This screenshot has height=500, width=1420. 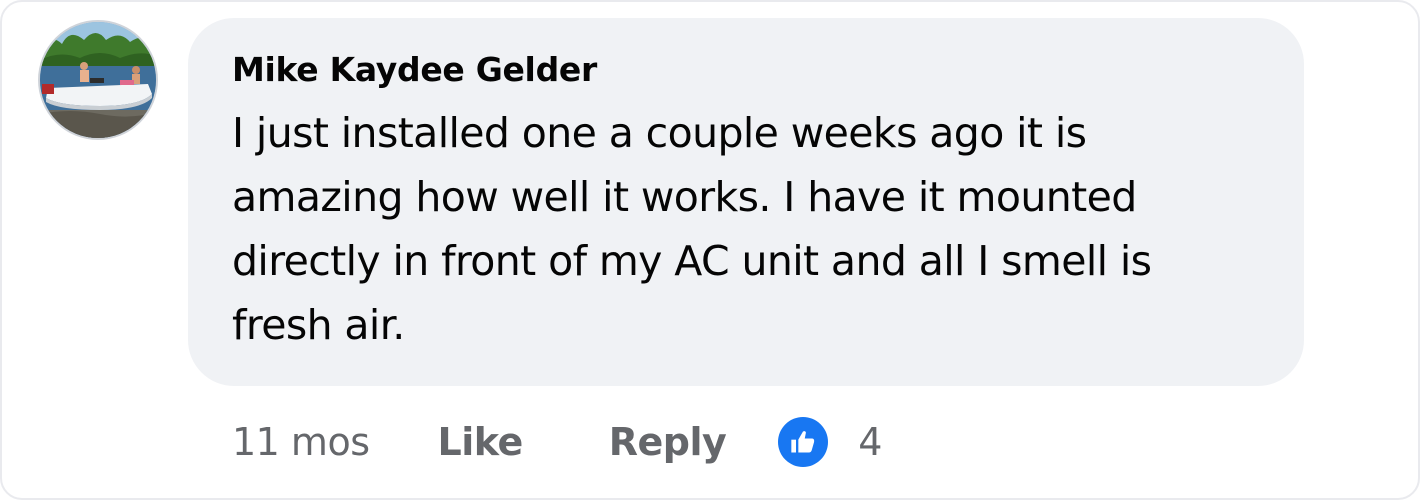 What do you see at coordinates (301, 442) in the screenshot?
I see `comment-timestamp: 11 mos` at bounding box center [301, 442].